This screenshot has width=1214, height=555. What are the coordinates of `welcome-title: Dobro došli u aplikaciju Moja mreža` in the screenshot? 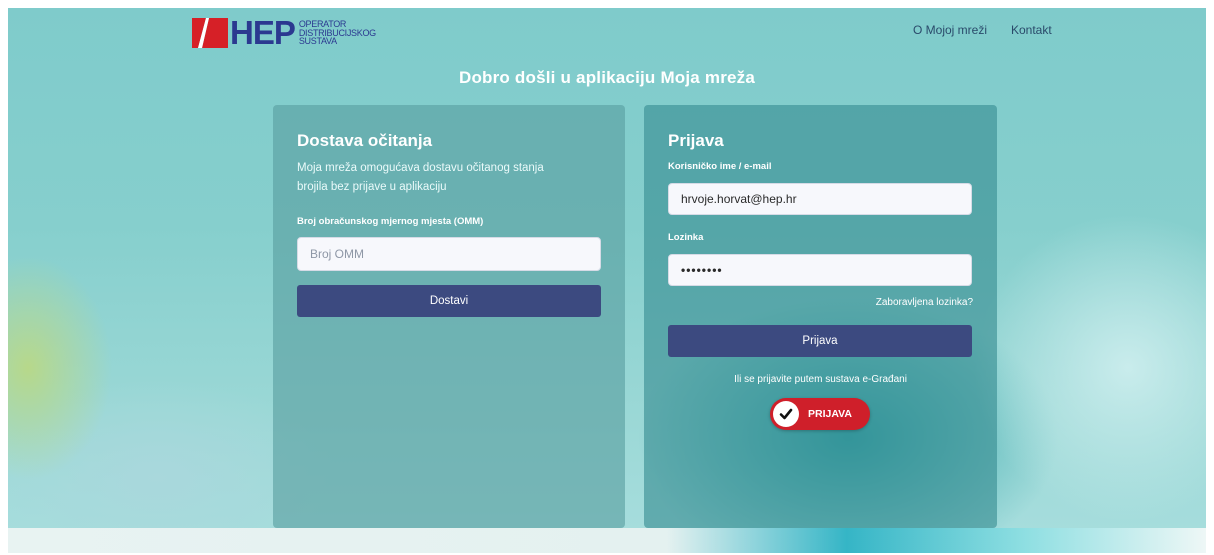 It's located at (607, 77).